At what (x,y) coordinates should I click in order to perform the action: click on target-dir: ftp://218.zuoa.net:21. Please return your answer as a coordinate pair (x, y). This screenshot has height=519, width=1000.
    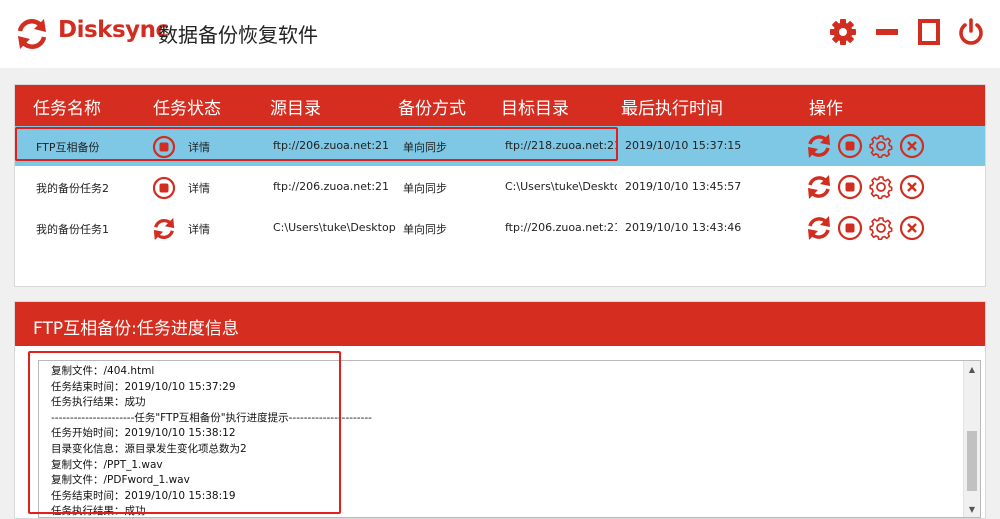
    Looking at the image, I should click on (561, 145).